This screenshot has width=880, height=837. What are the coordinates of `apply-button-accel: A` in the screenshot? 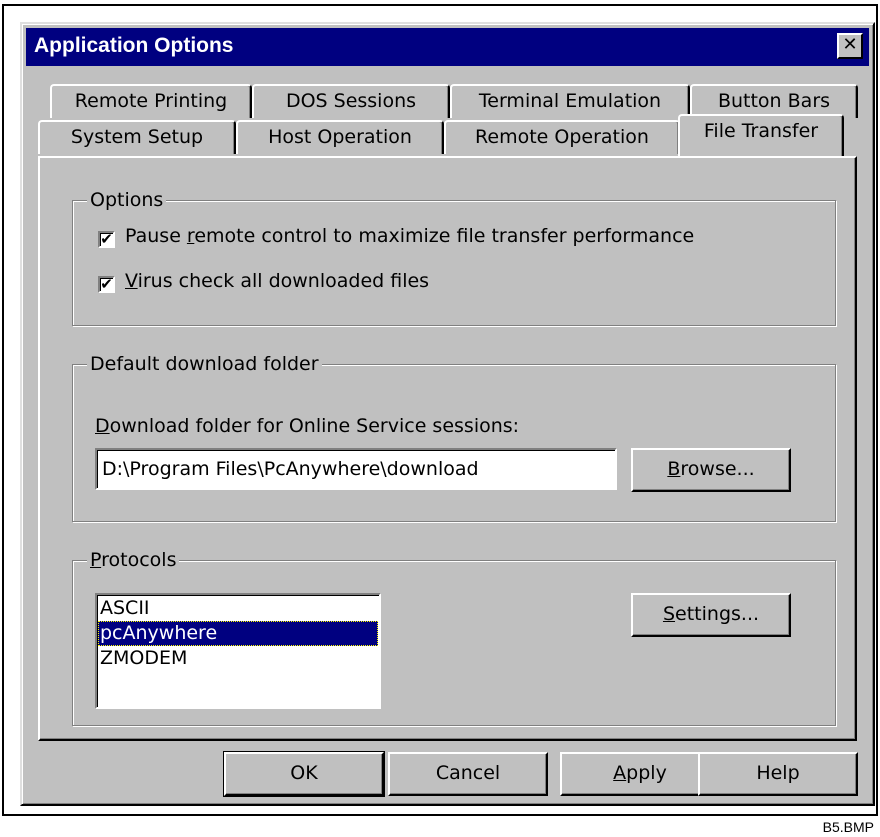 It's located at (620, 773).